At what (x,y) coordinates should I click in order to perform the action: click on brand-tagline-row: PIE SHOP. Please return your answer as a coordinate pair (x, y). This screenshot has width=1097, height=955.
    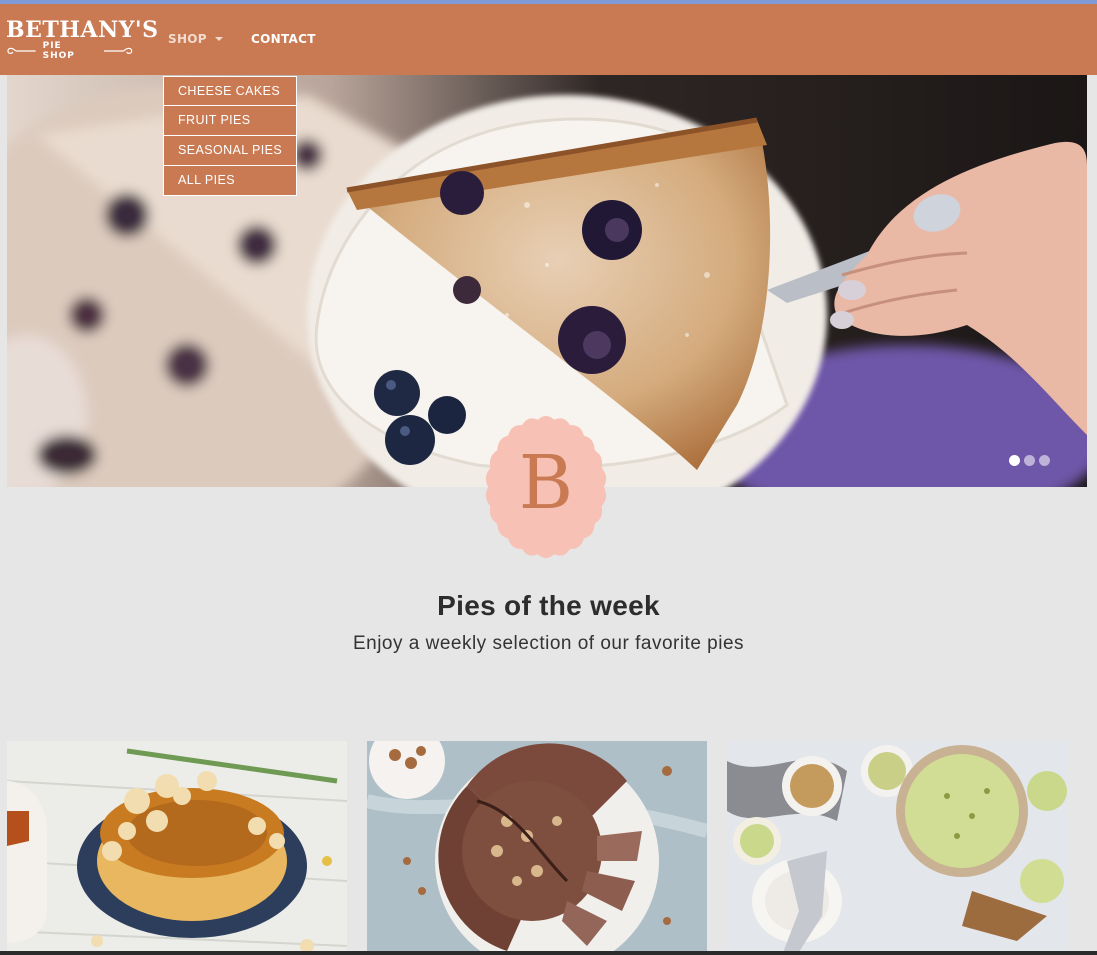
    Looking at the image, I should click on (70, 51).